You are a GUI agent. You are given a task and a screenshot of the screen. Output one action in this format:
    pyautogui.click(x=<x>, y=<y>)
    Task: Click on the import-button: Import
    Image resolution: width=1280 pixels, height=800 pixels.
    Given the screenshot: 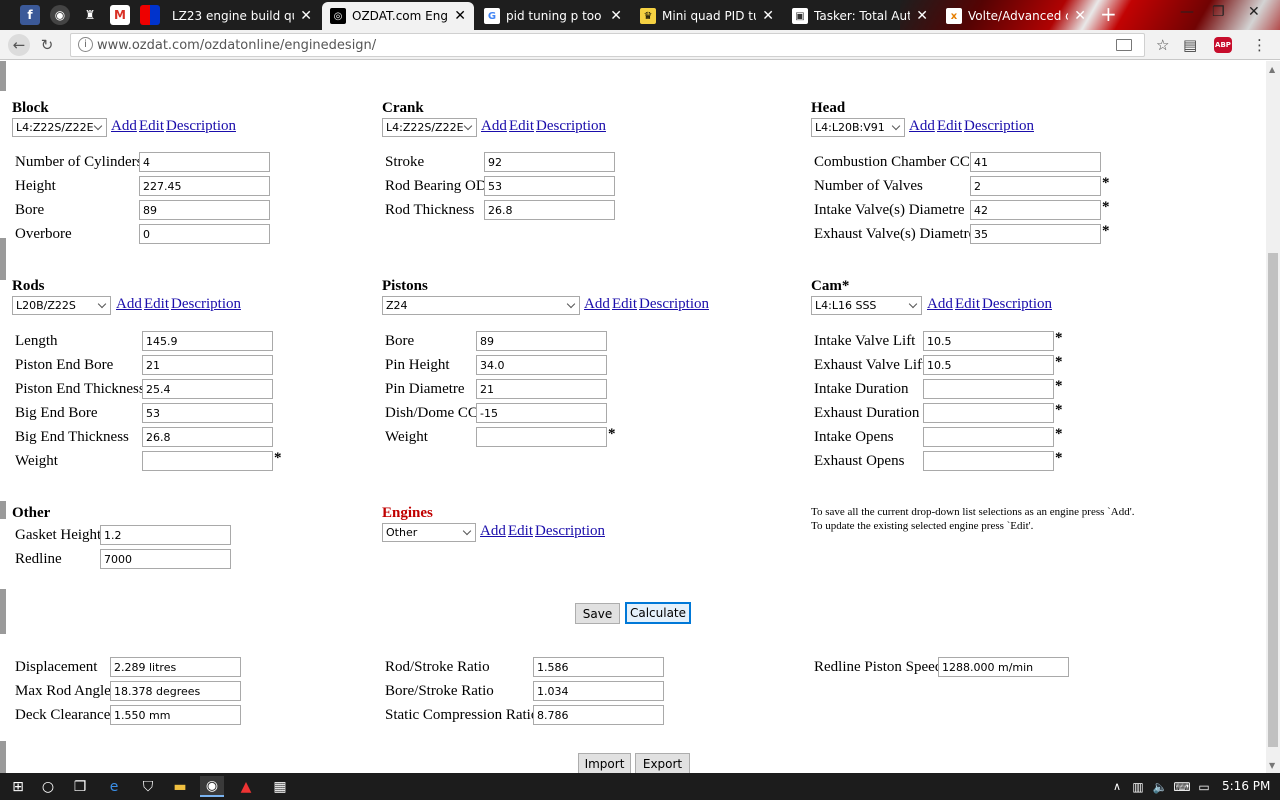 What is the action you would take?
    pyautogui.click(x=604, y=763)
    